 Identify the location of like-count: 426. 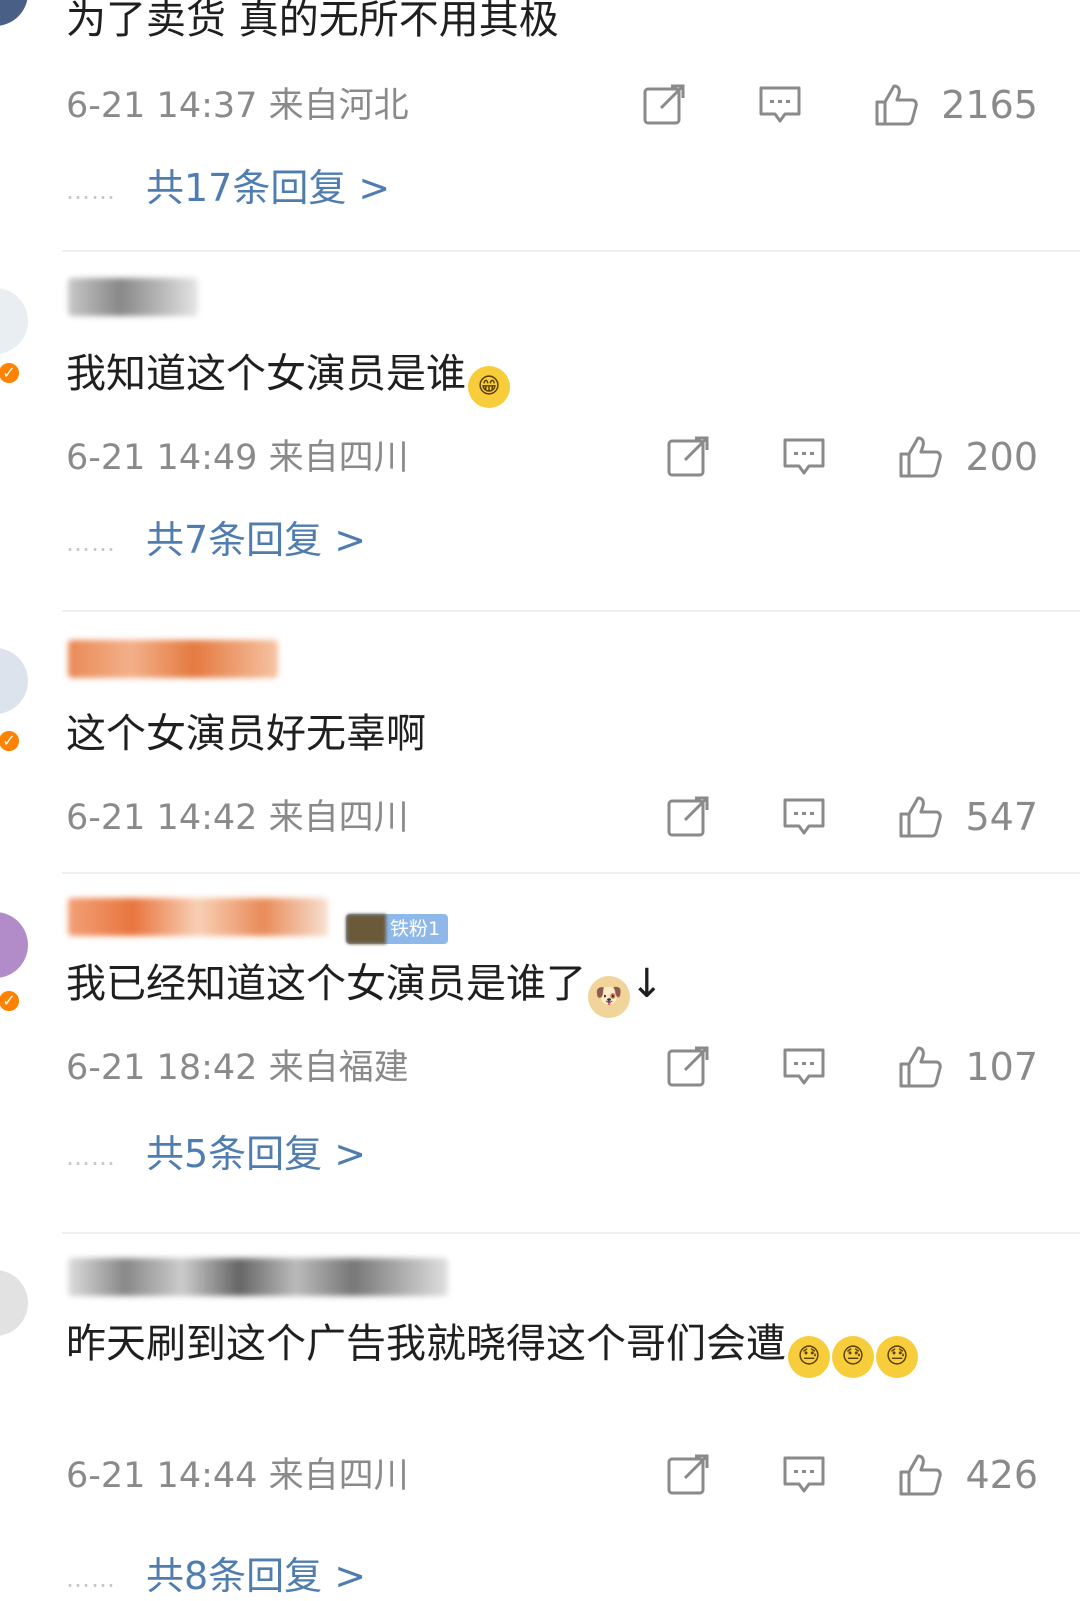
(1001, 1475).